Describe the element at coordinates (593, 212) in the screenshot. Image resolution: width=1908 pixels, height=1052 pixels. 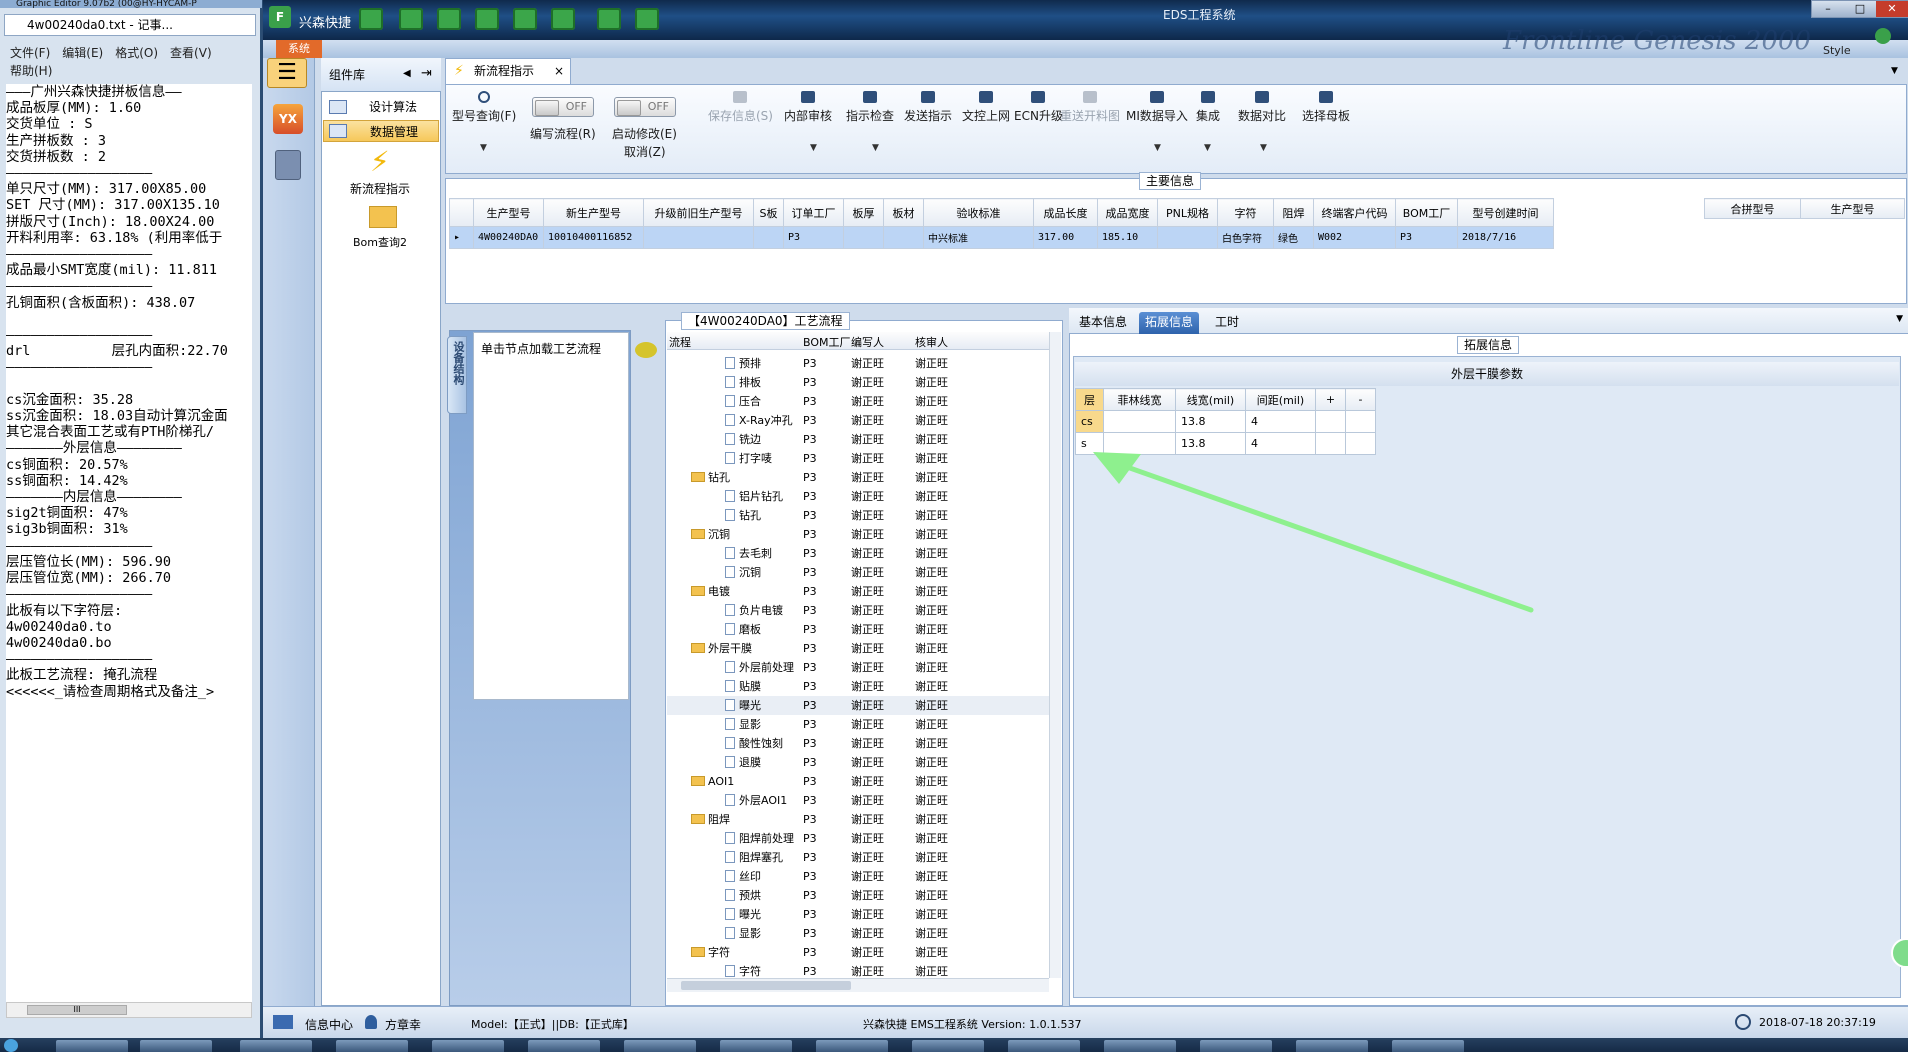
I see `col-header: 新生产型号` at that location.